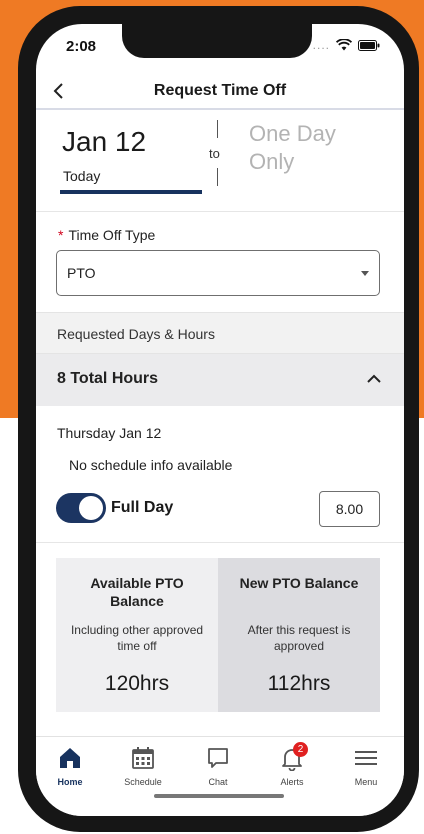 Image resolution: width=424 pixels, height=834 pixels. I want to click on bell-icon, so click(292, 758).